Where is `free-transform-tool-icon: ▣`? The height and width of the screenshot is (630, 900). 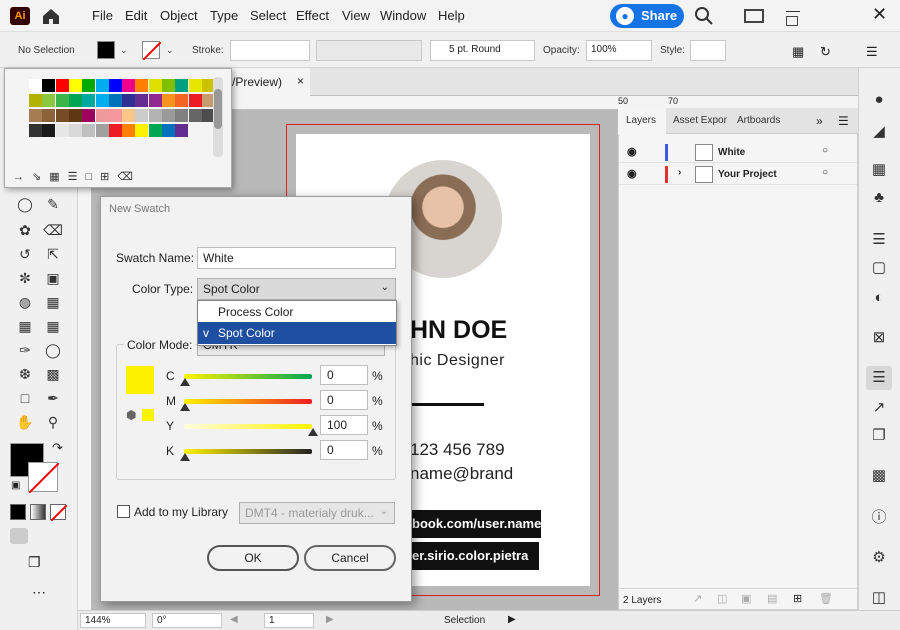
free-transform-tool-icon: ▣ is located at coordinates (53, 278).